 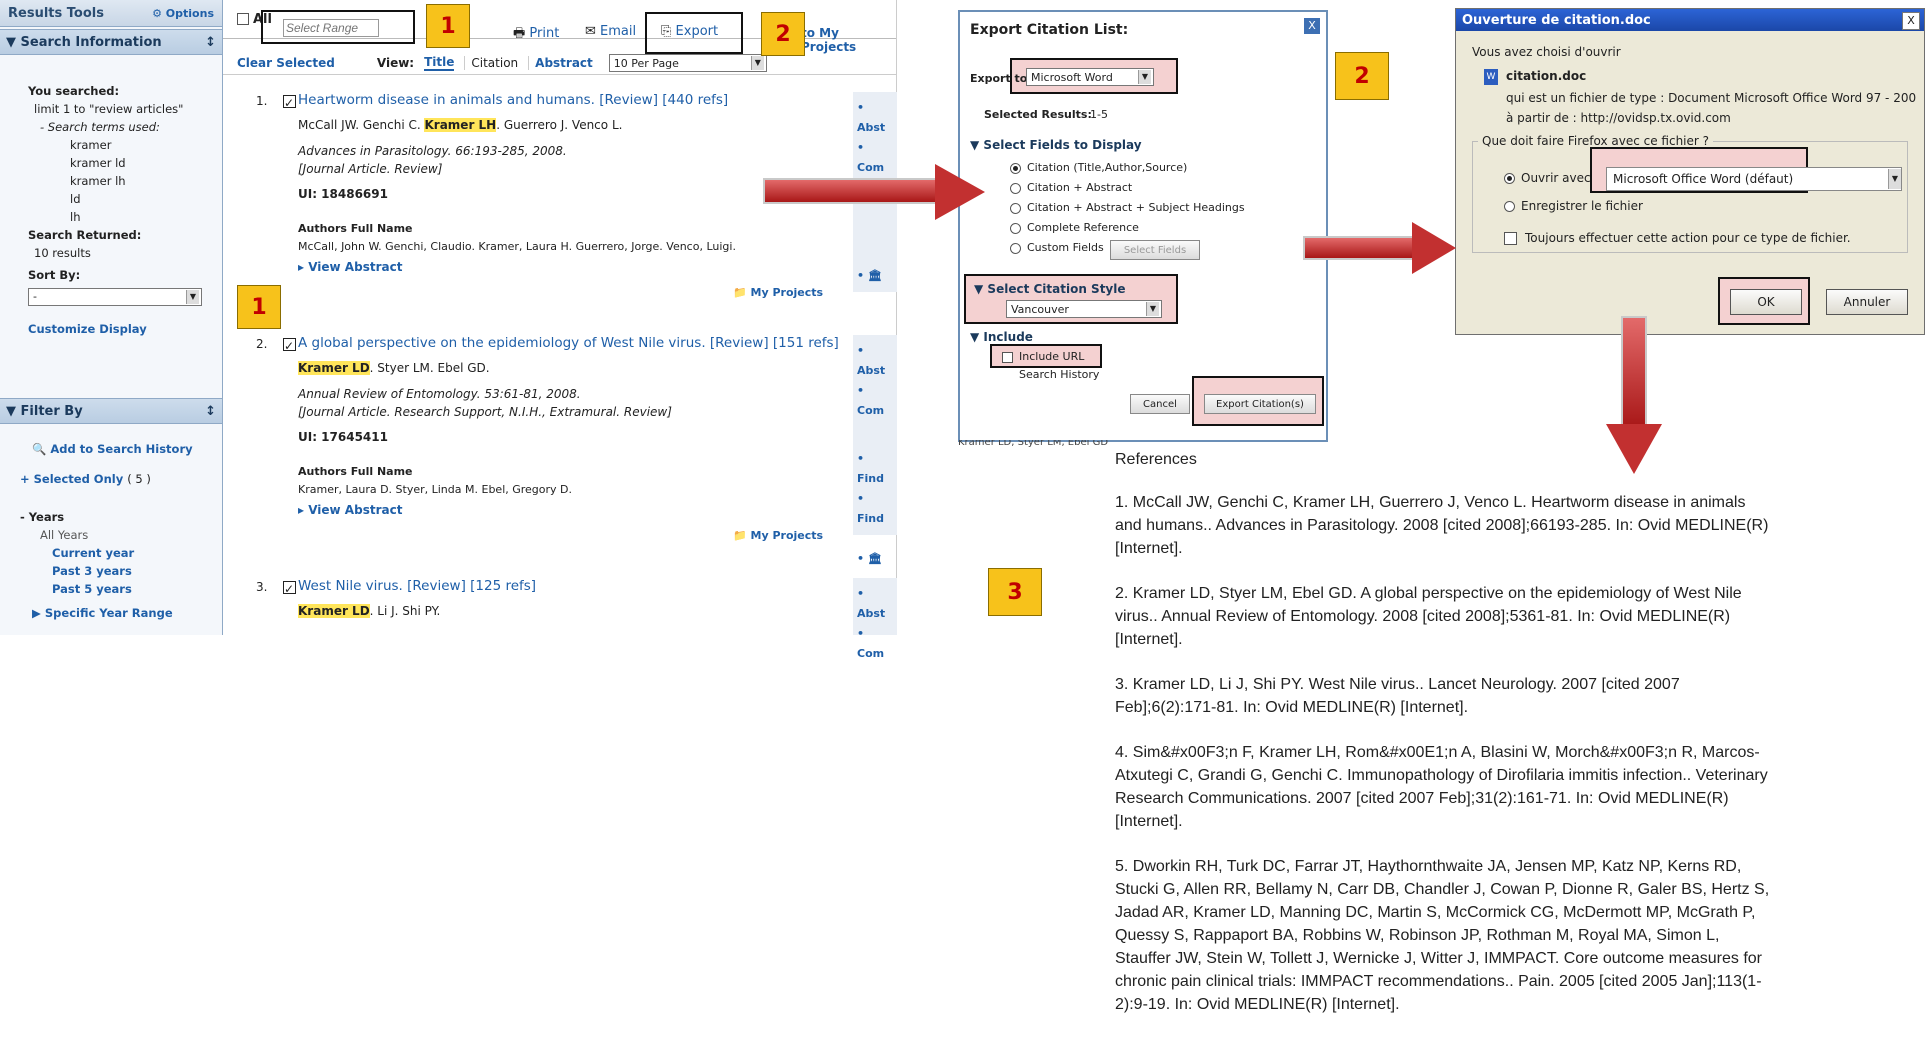 What do you see at coordinates (875, 509) in the screenshot?
I see `find-citing-side-link: • Find` at bounding box center [875, 509].